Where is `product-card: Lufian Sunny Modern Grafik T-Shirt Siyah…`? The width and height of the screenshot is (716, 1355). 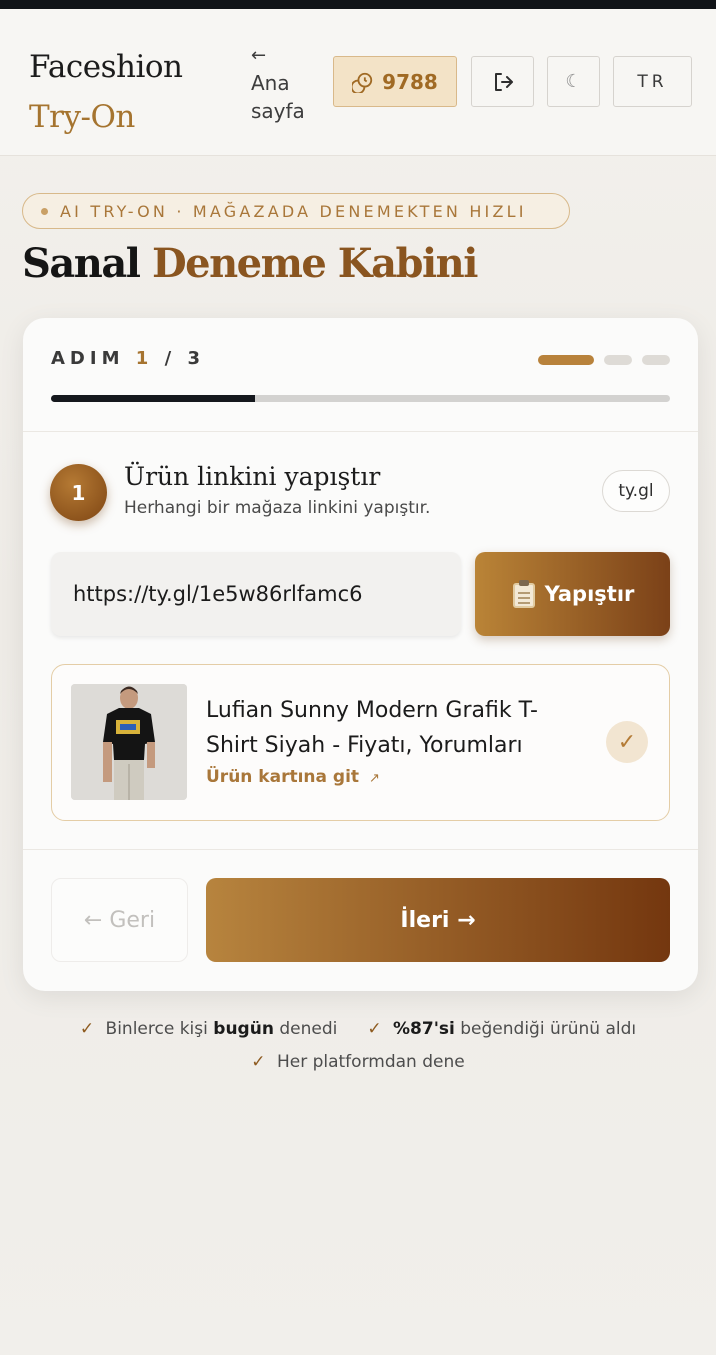
product-card: Lufian Sunny Modern Grafik T-Shirt Siyah… is located at coordinates (360, 742).